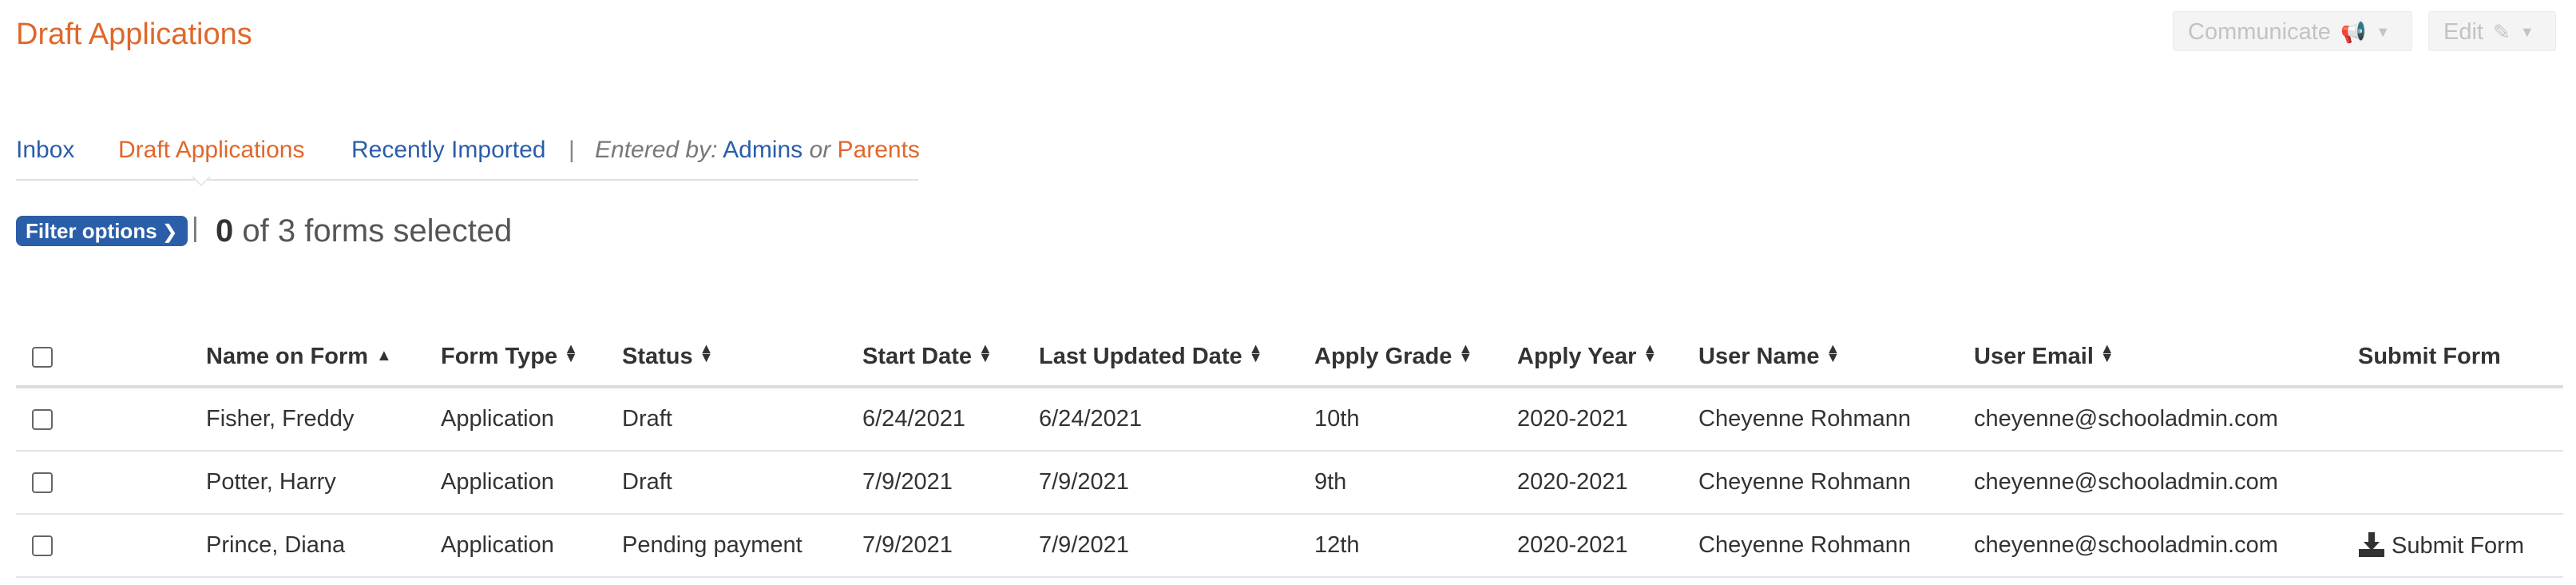 The width and height of the screenshot is (2576, 585). What do you see at coordinates (1415, 483) in the screenshot?
I see `cell-apply-grade: 9th` at bounding box center [1415, 483].